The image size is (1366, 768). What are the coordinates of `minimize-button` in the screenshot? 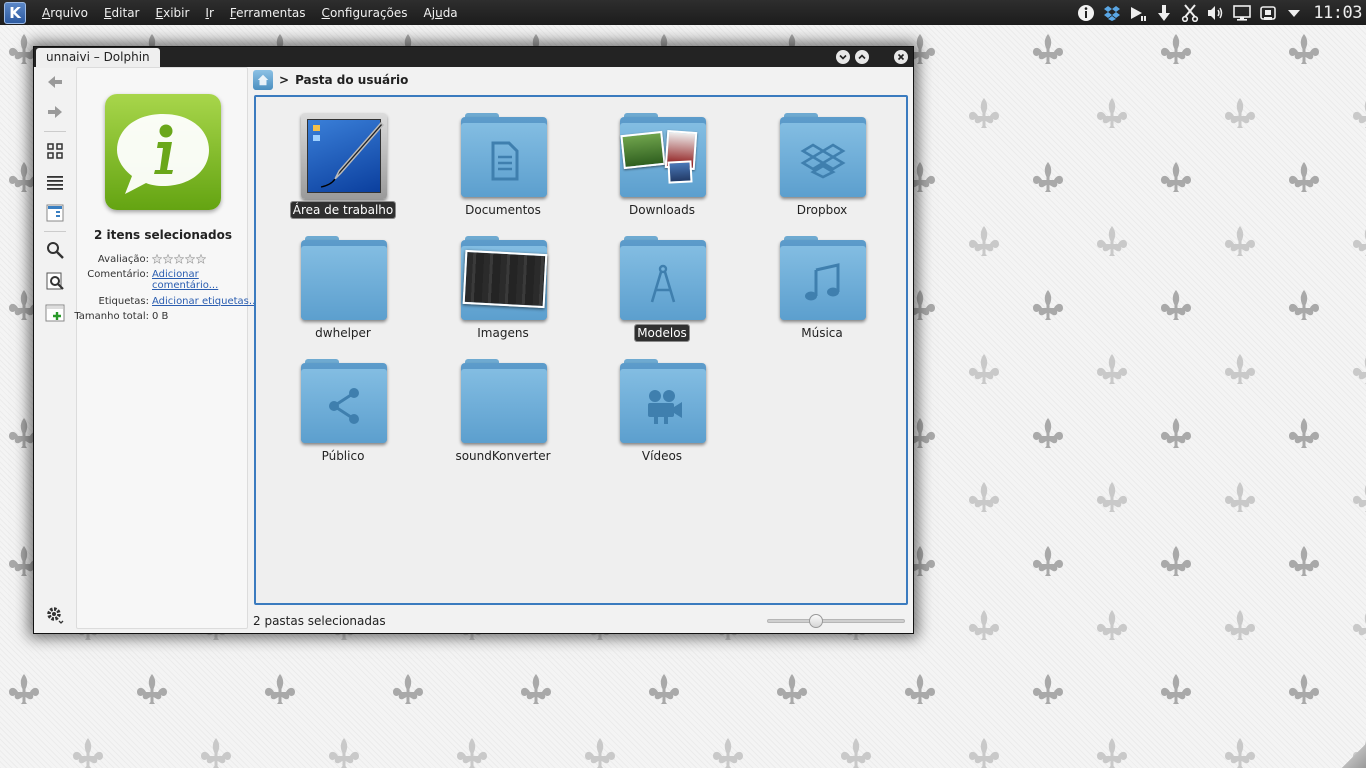 It's located at (843, 57).